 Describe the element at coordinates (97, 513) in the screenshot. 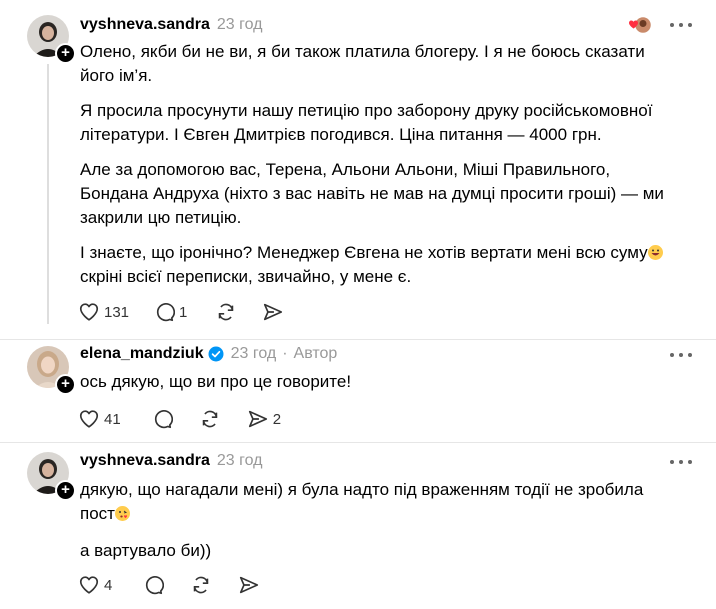

I see `post-text-line: пост` at that location.